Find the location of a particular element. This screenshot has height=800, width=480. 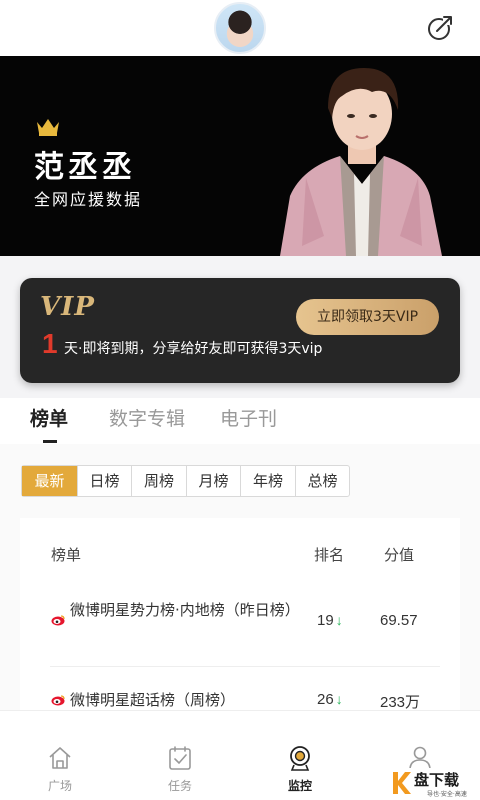

nav-label: 广场 is located at coordinates (59, 786).